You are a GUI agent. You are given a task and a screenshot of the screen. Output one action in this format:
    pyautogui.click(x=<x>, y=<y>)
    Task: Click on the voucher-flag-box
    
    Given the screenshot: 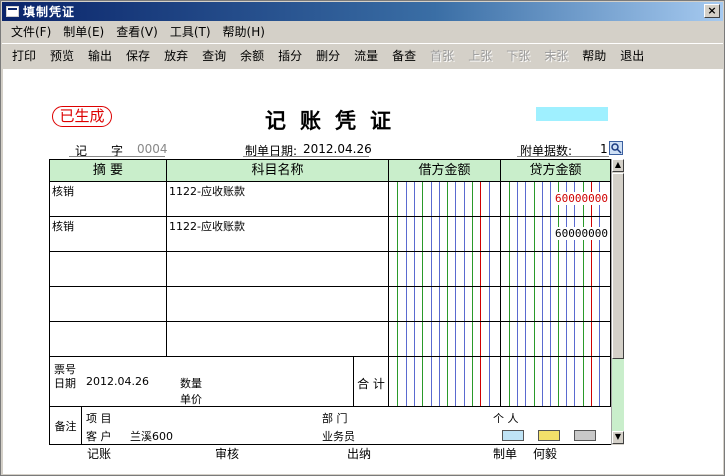 What is the action you would take?
    pyautogui.click(x=572, y=114)
    